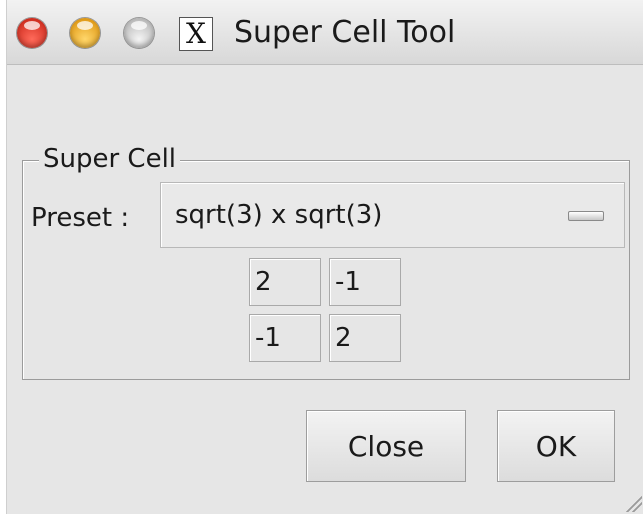  I want to click on matrix-cell-r0c1: -1, so click(365, 282).